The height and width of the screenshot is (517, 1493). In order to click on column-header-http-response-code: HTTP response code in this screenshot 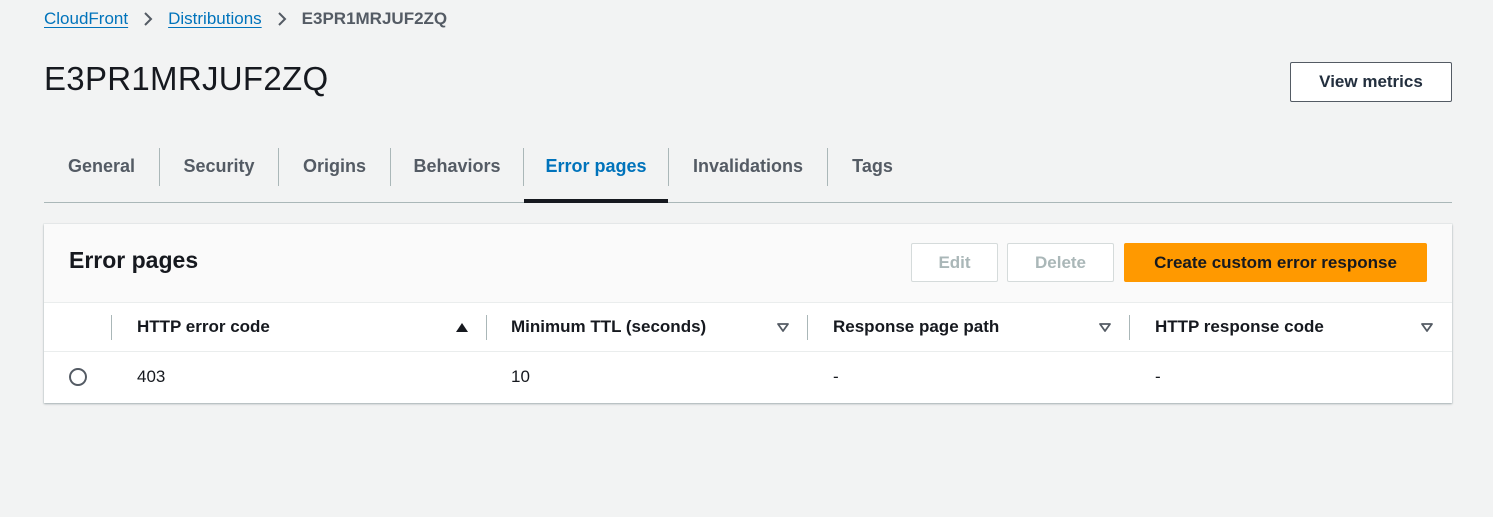, I will do `click(1239, 327)`.